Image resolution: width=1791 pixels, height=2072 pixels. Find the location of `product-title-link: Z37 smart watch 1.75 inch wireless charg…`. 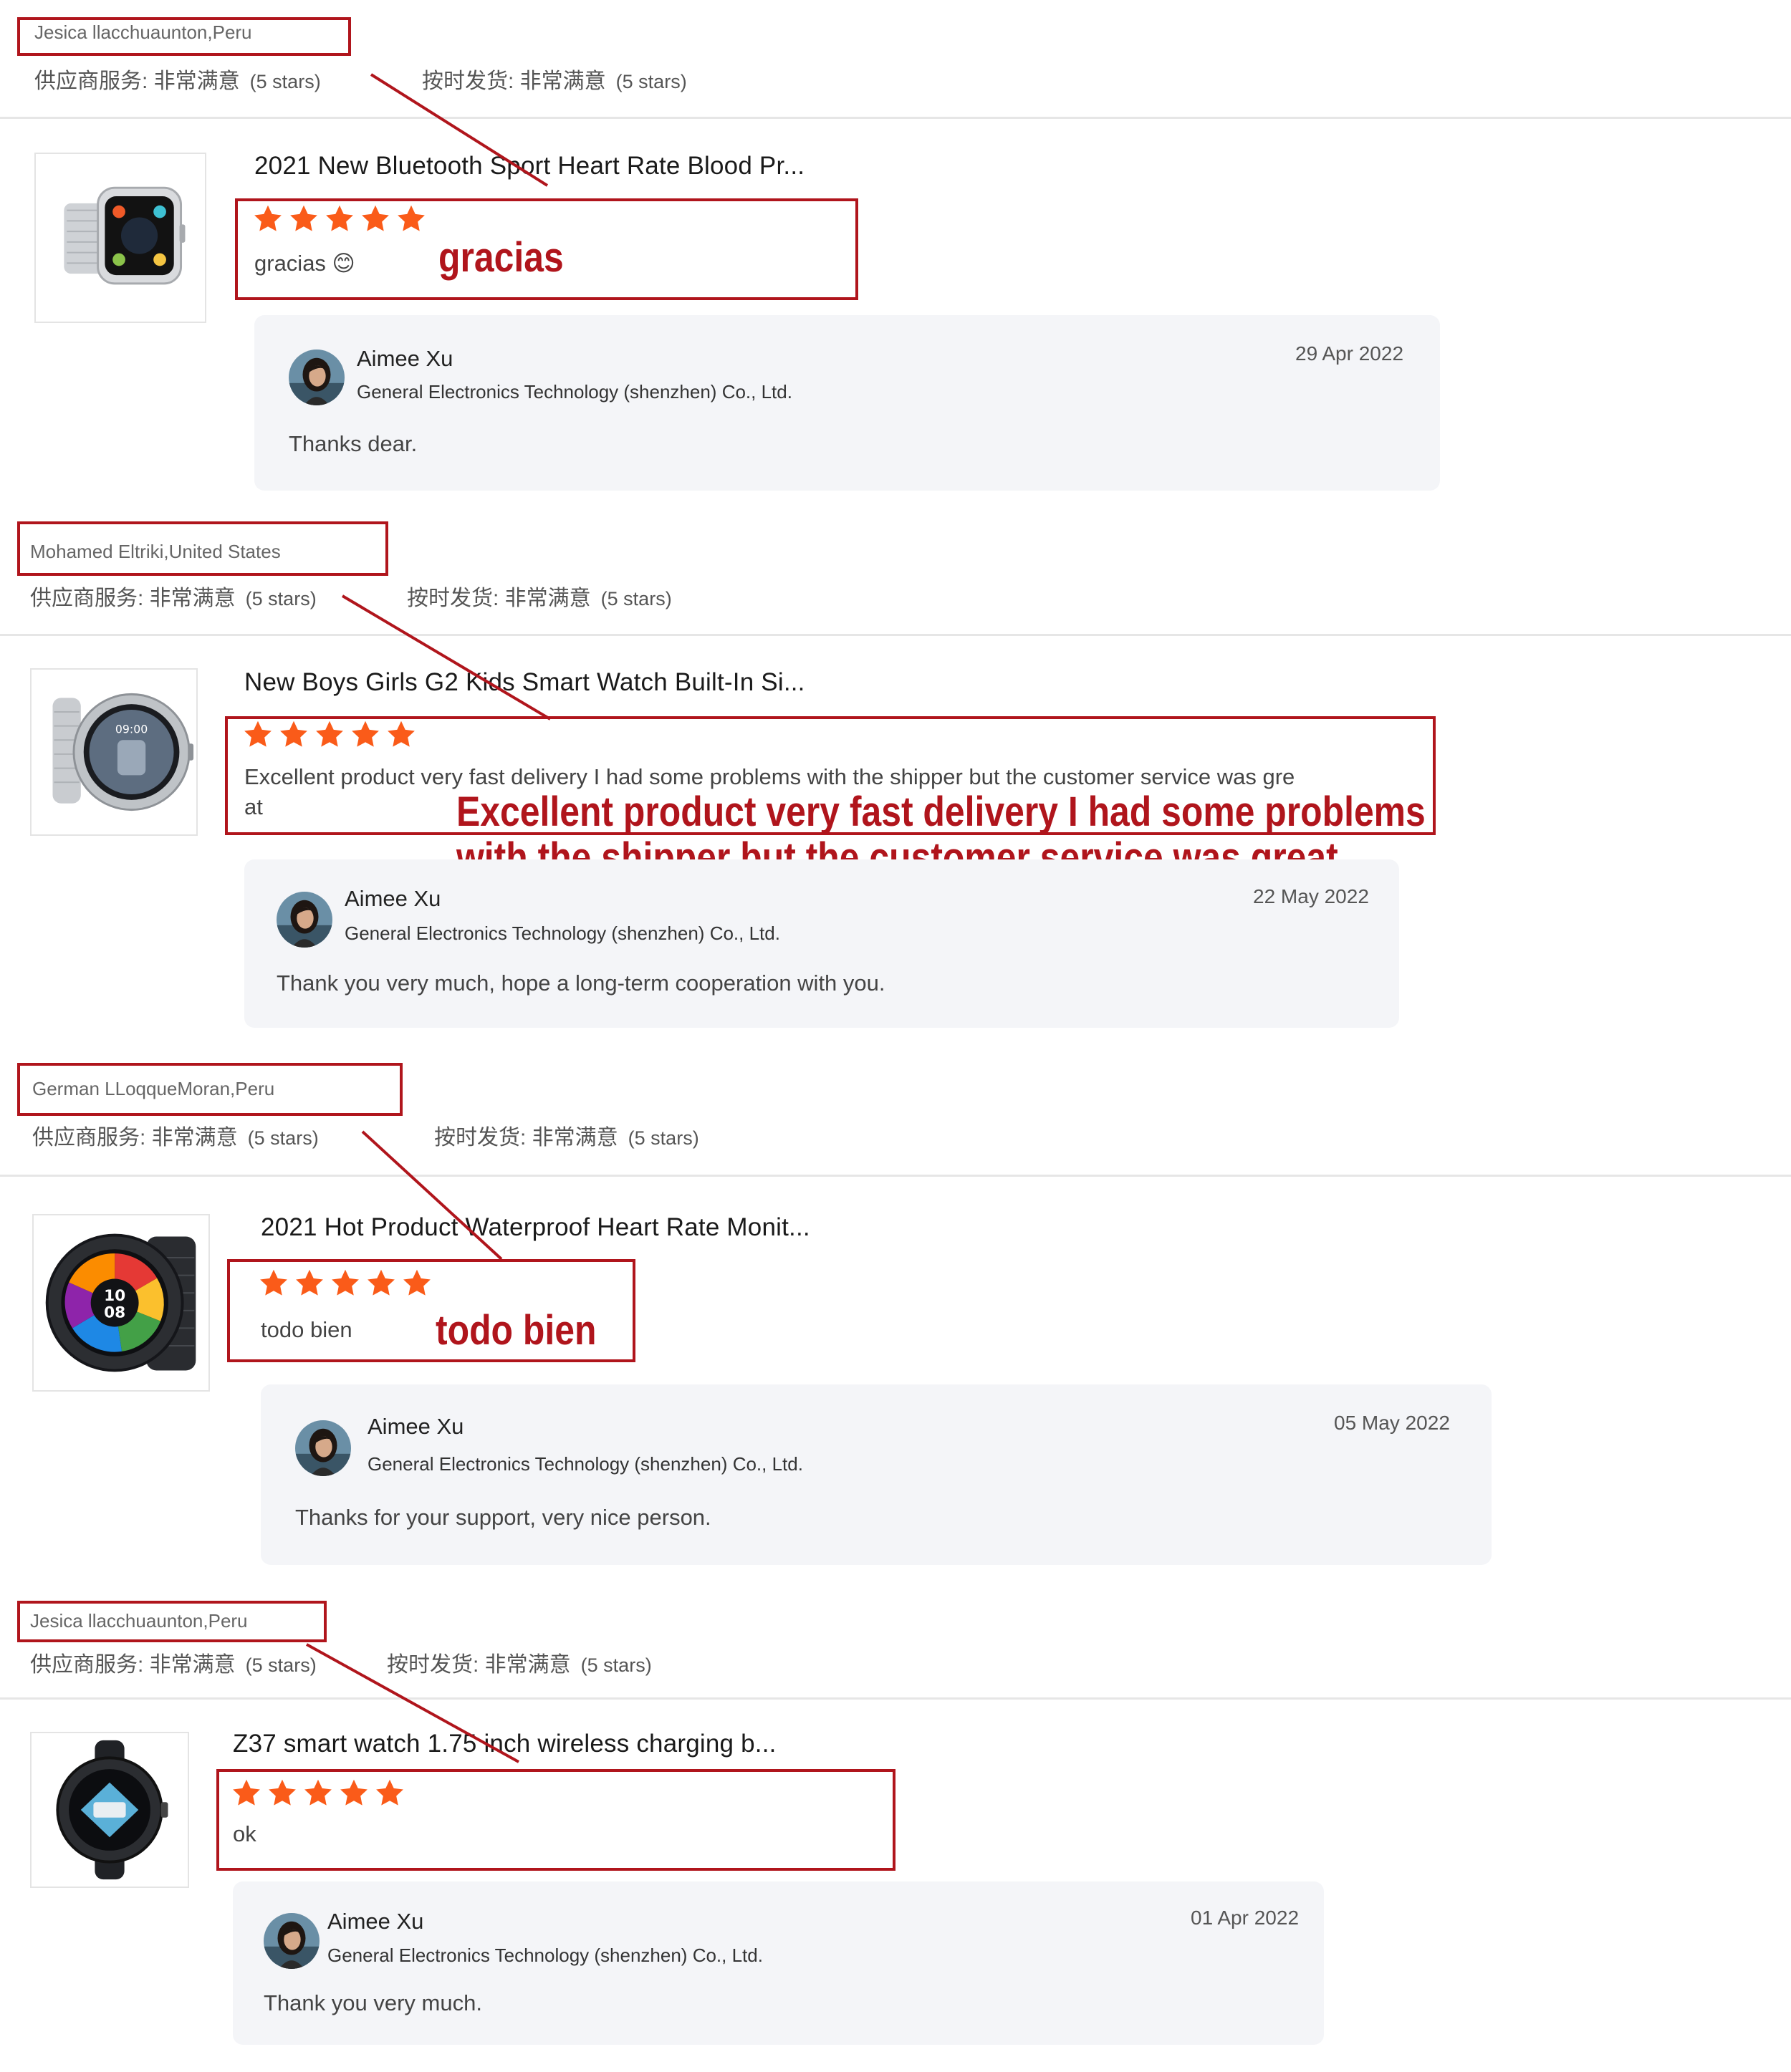

product-title-link: Z37 smart watch 1.75 inch wireless charg… is located at coordinates (505, 1744).